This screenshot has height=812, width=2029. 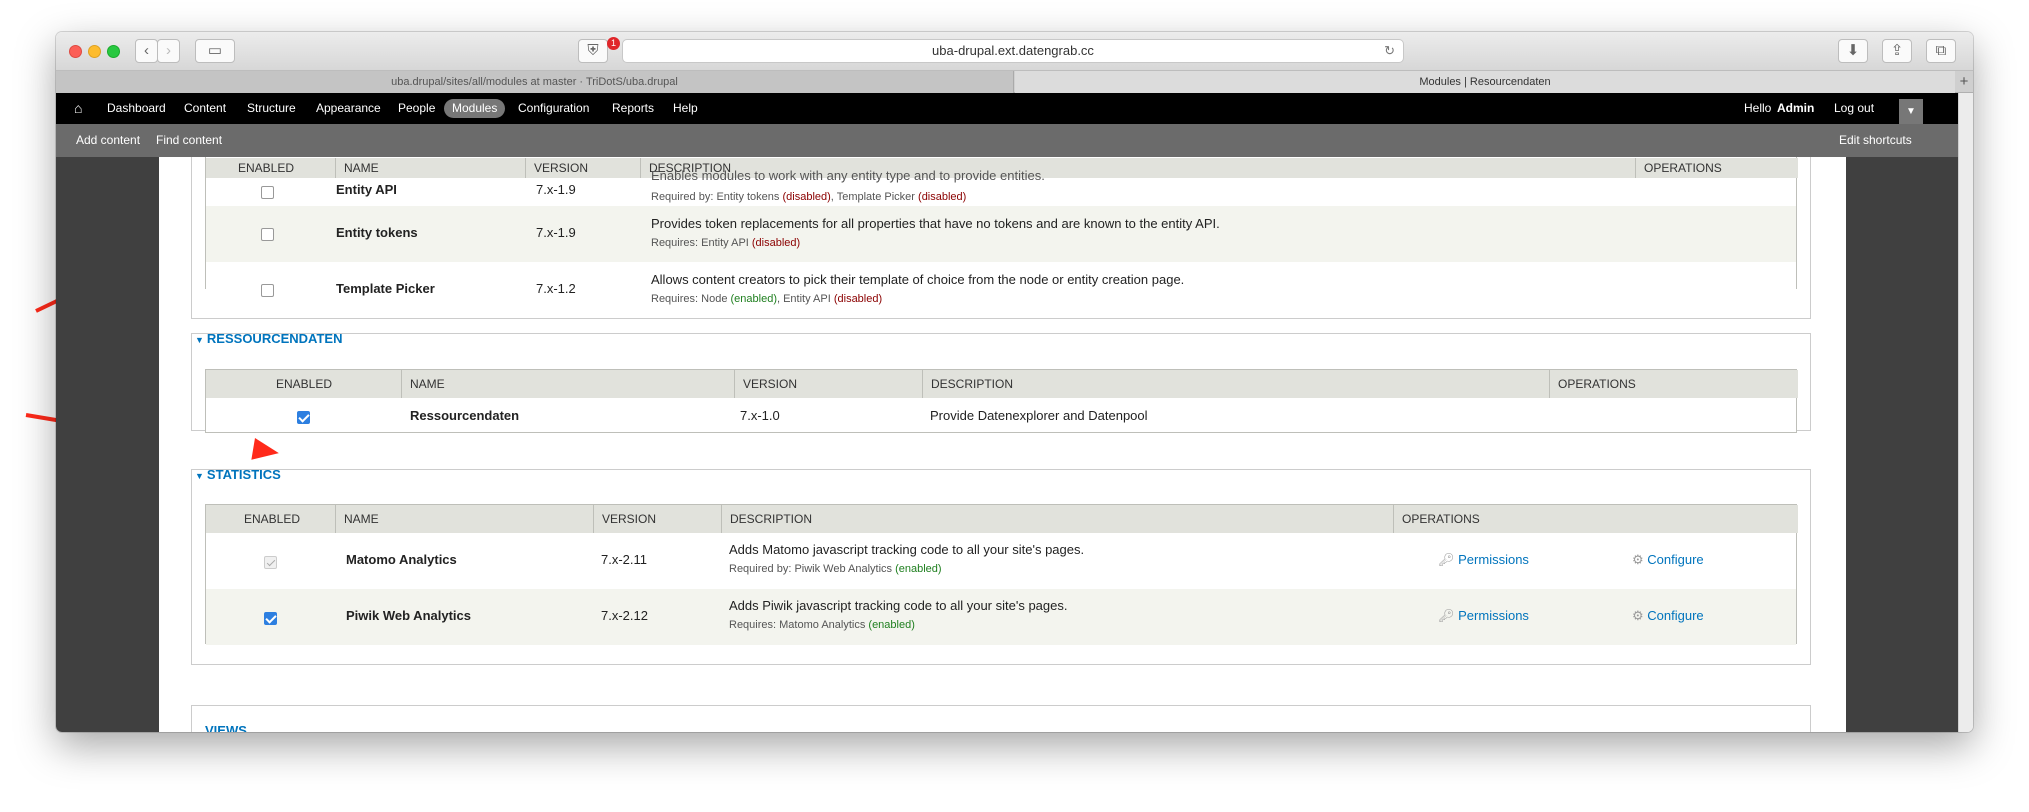 What do you see at coordinates (749, 197) in the screenshot?
I see `dependency-item: Entity tokens` at bounding box center [749, 197].